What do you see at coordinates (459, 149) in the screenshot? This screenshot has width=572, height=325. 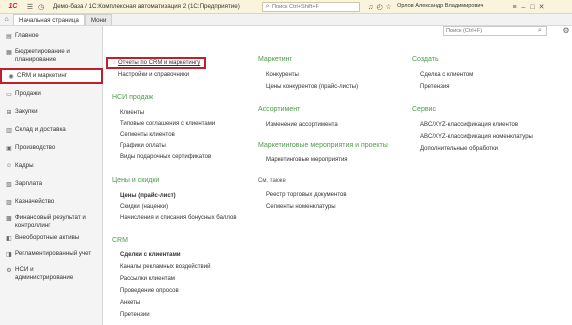 I see `link-additional-processing: Дополнительные обработки` at bounding box center [459, 149].